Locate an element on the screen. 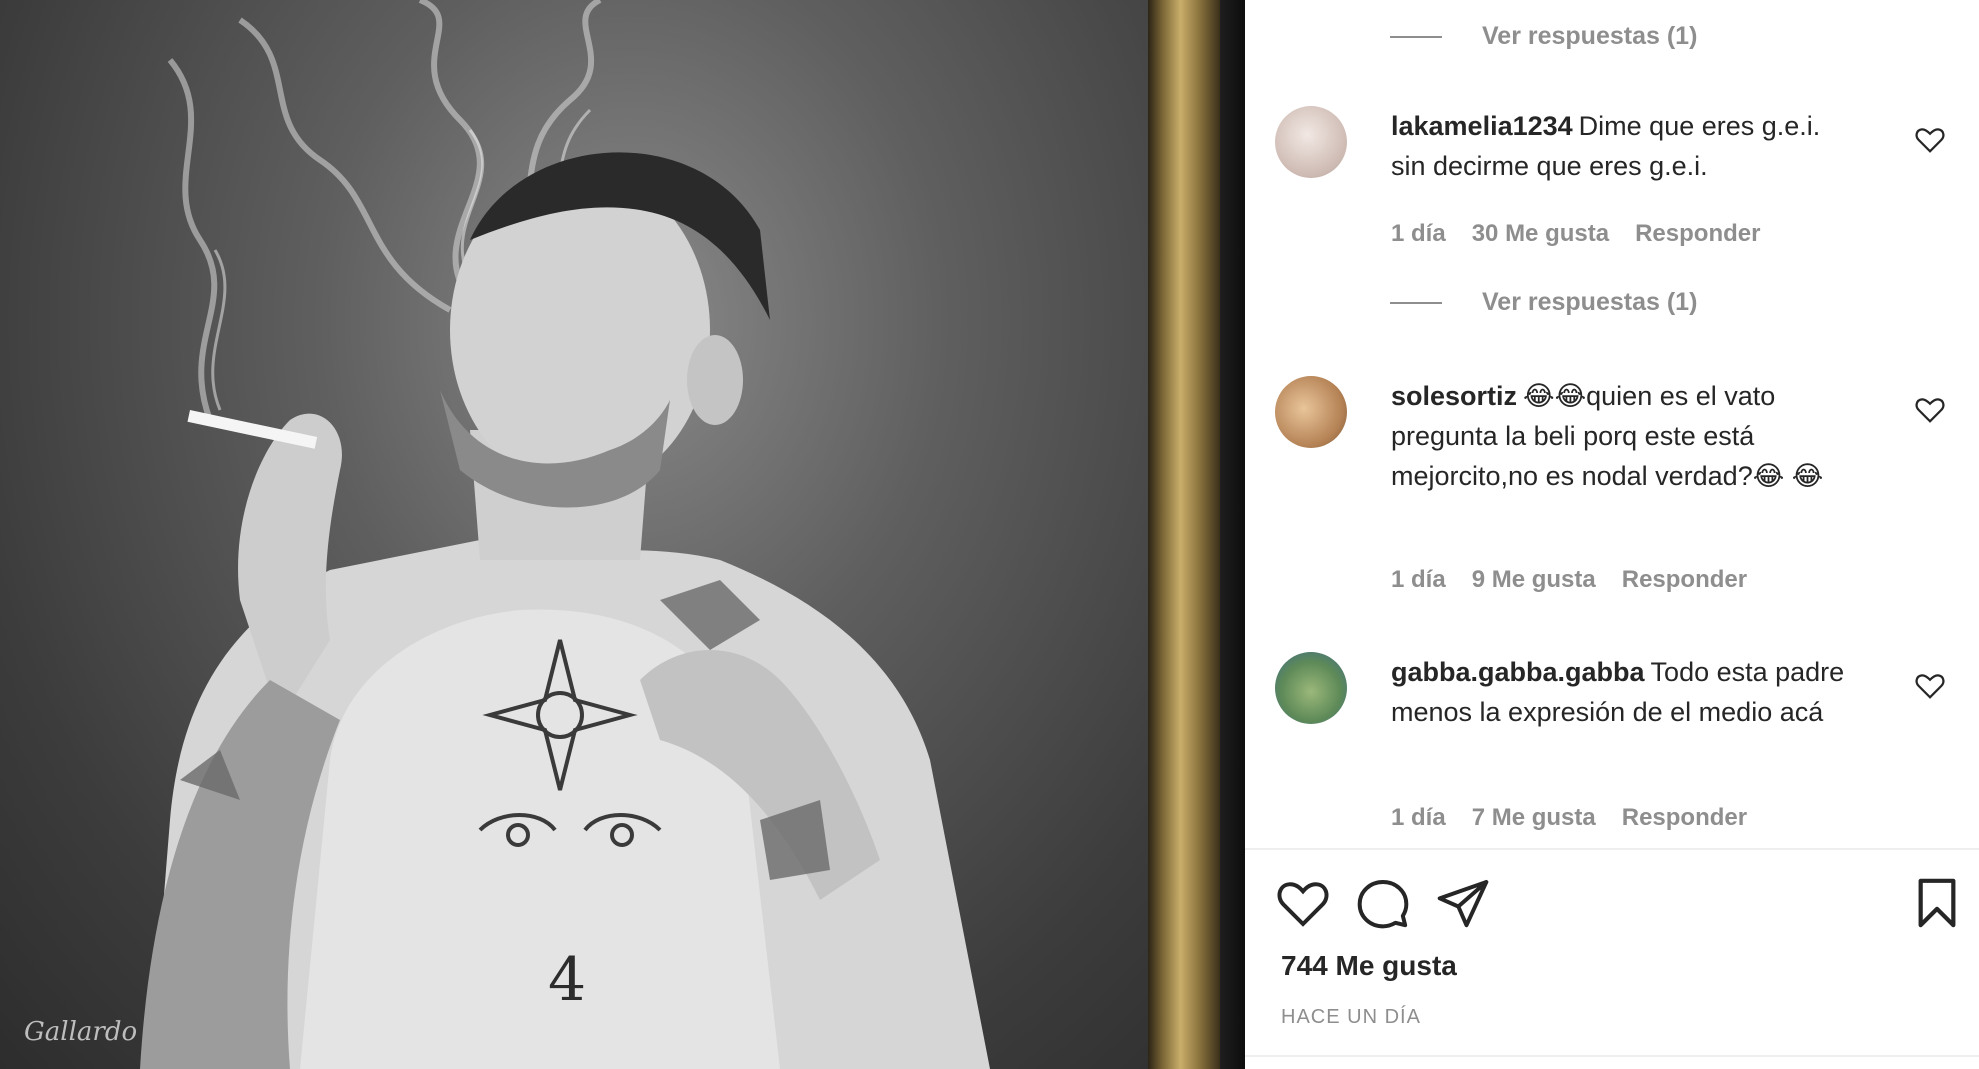 The height and width of the screenshot is (1069, 1979). speech-bubble-icon is located at coordinates (1383, 904).